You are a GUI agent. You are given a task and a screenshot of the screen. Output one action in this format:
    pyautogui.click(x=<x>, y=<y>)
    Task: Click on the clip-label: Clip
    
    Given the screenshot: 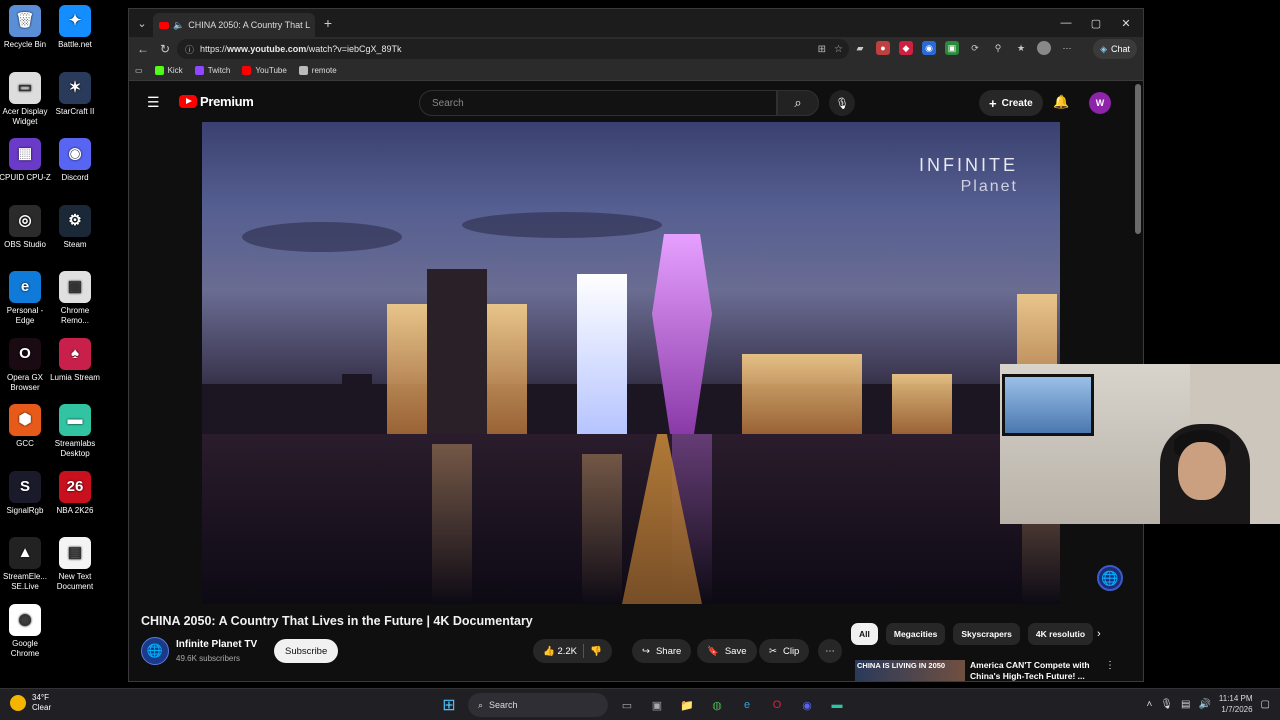 What is the action you would take?
    pyautogui.click(x=791, y=651)
    